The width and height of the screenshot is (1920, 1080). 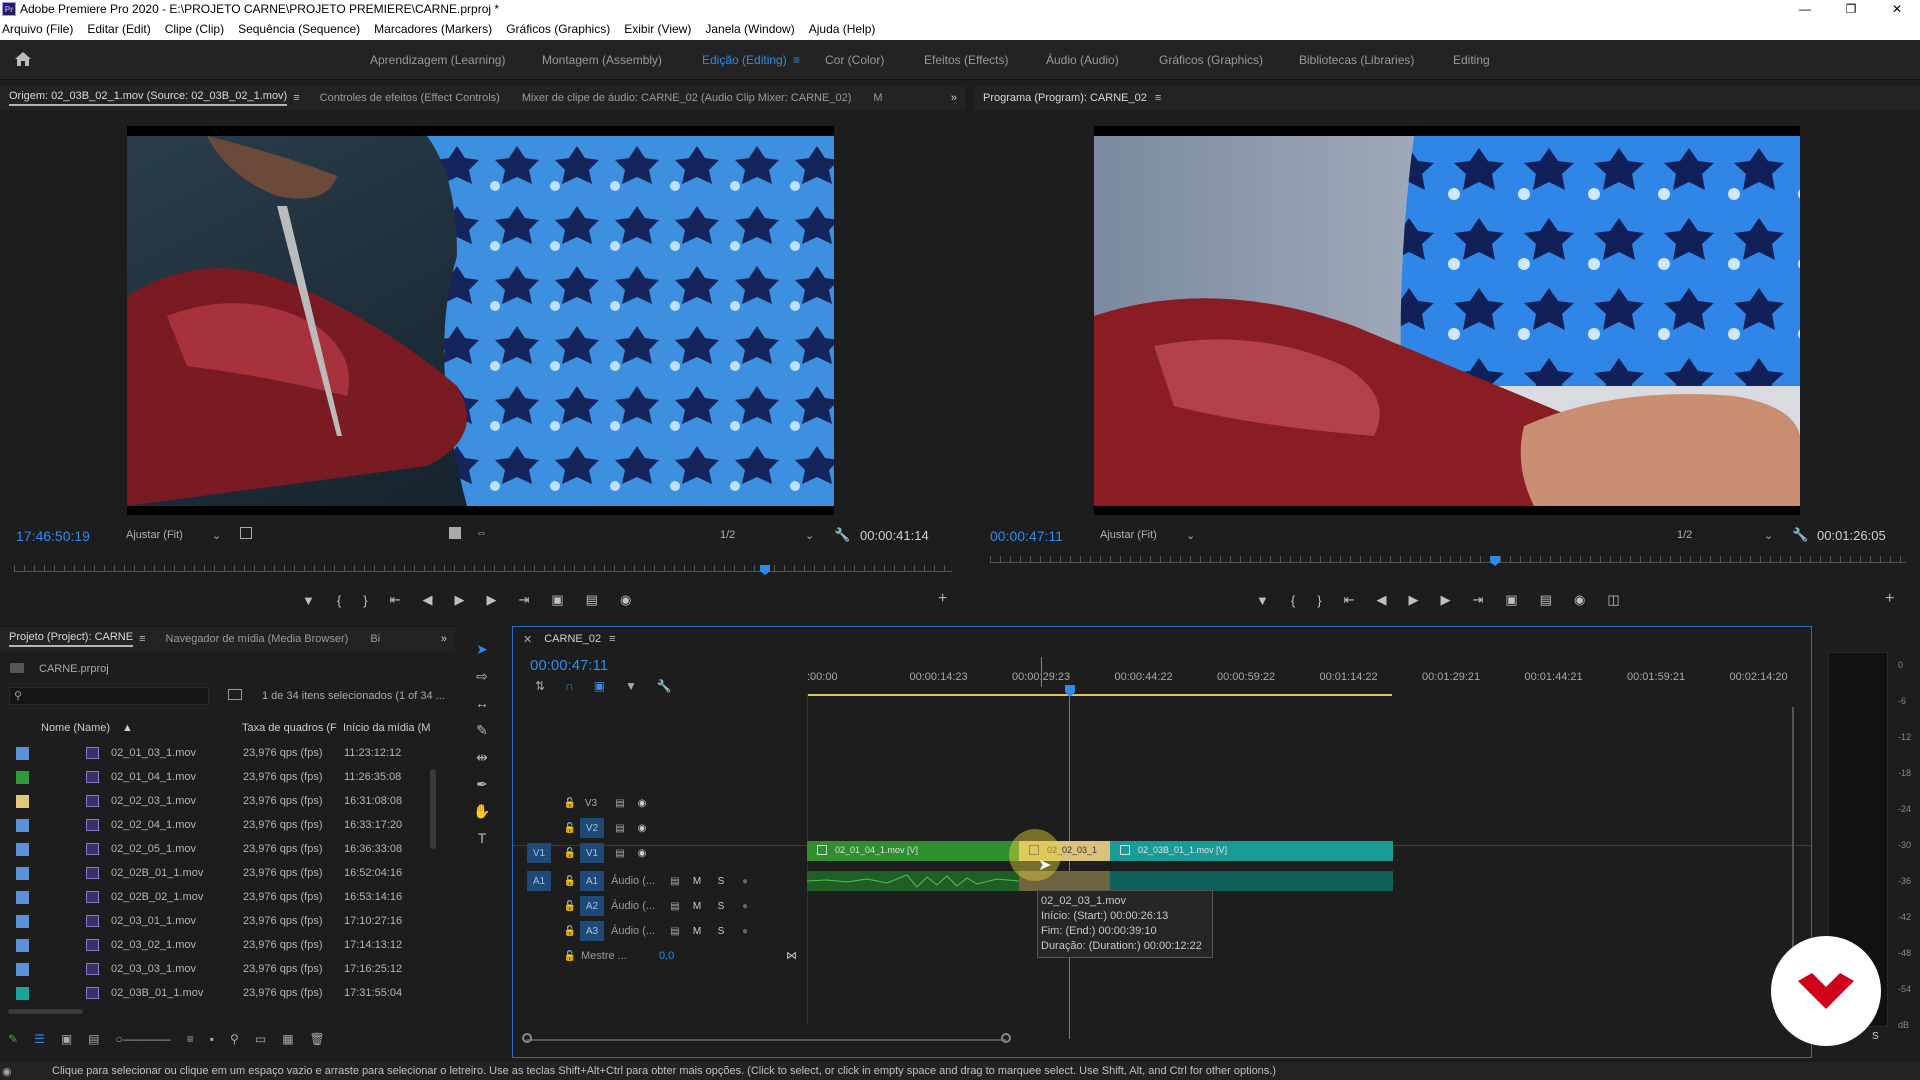 I want to click on pencil-icon: ✎, so click(x=13, y=1039).